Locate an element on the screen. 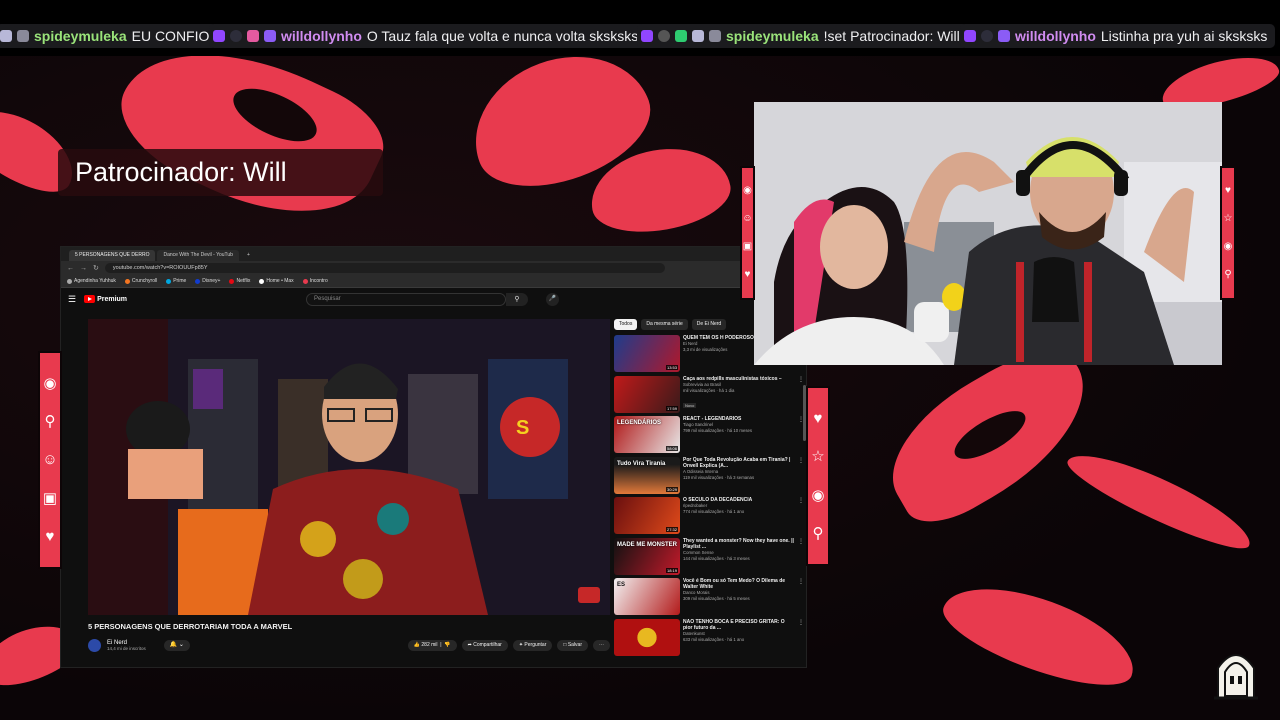  youtube-logo: Premium is located at coordinates (105, 299).